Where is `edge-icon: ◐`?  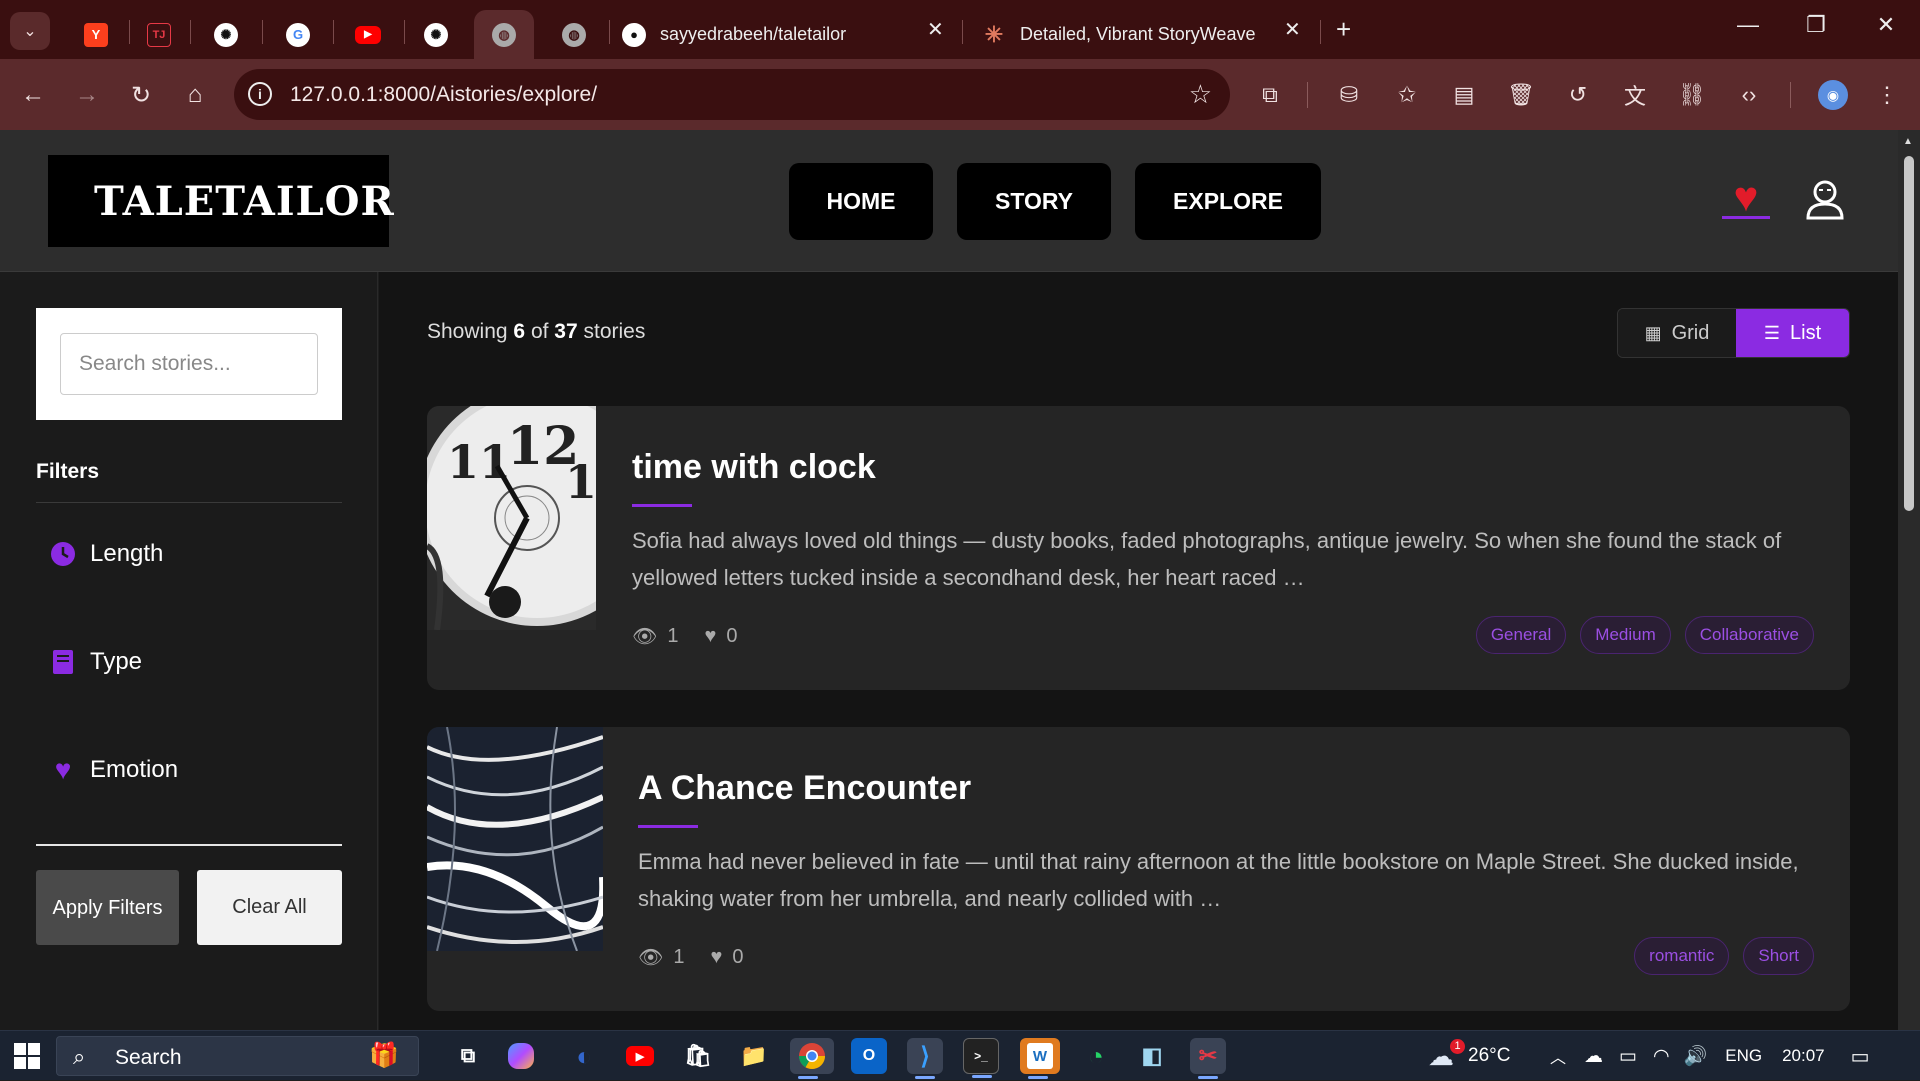
edge-icon: ◐ is located at coordinates (584, 1056).